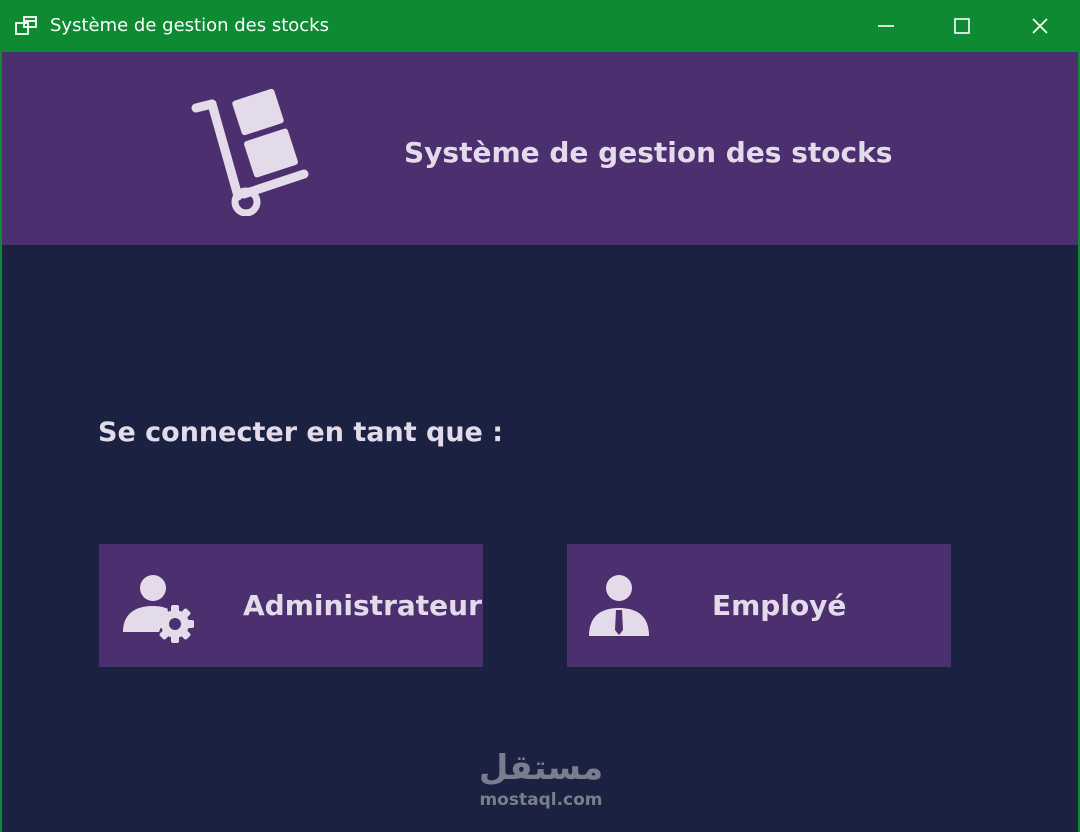 The width and height of the screenshot is (1080, 832). Describe the element at coordinates (362, 605) in the screenshot. I see `administrator-label: Administrateur` at that location.